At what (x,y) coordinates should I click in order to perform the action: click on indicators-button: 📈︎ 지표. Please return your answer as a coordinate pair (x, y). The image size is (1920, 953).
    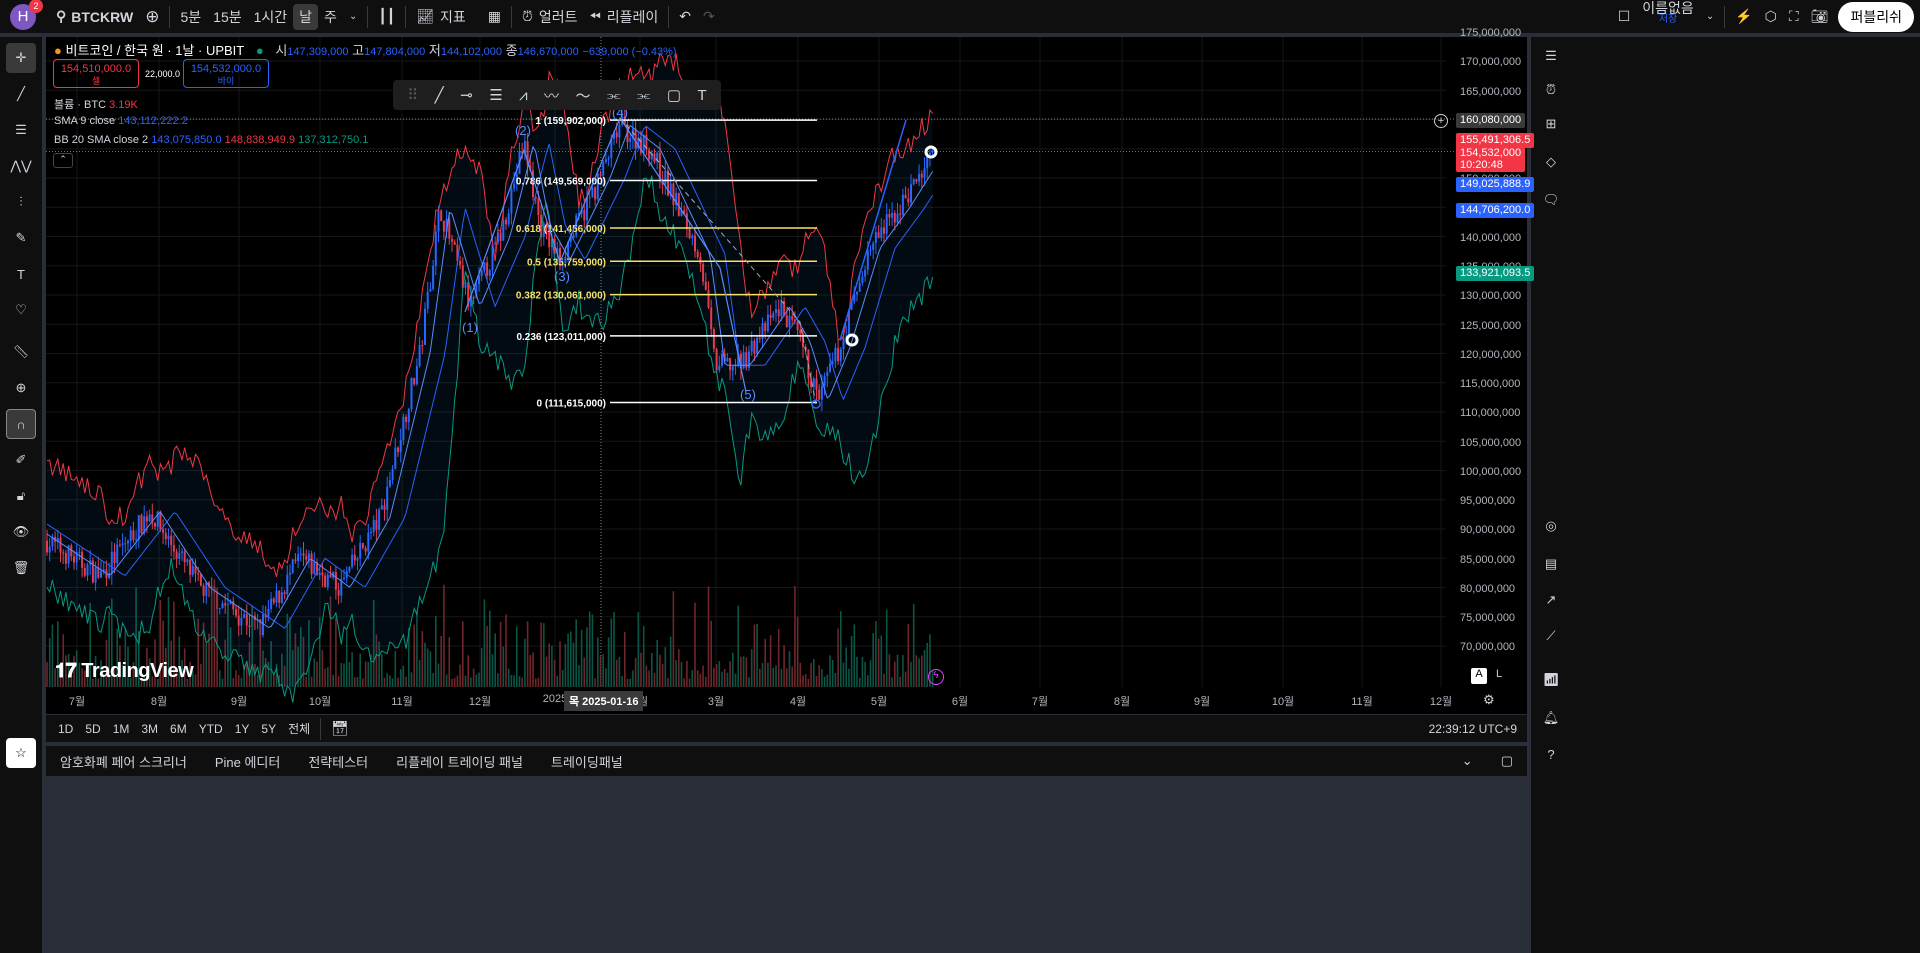
    Looking at the image, I should click on (441, 17).